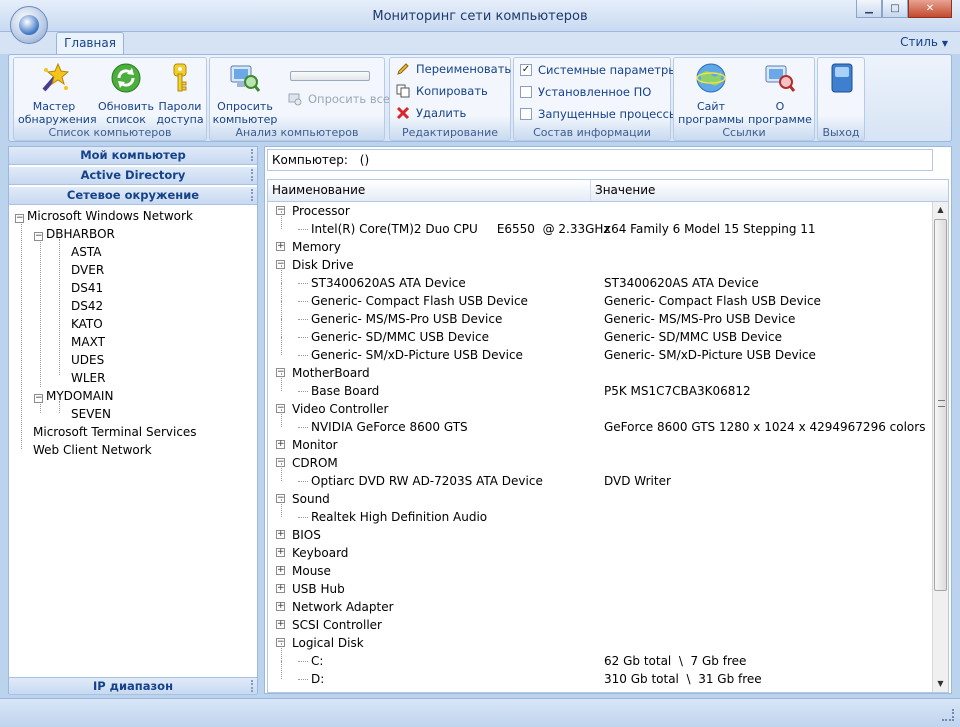 The image size is (960, 727). Describe the element at coordinates (29, 25) in the screenshot. I see `application-menu-button` at that location.